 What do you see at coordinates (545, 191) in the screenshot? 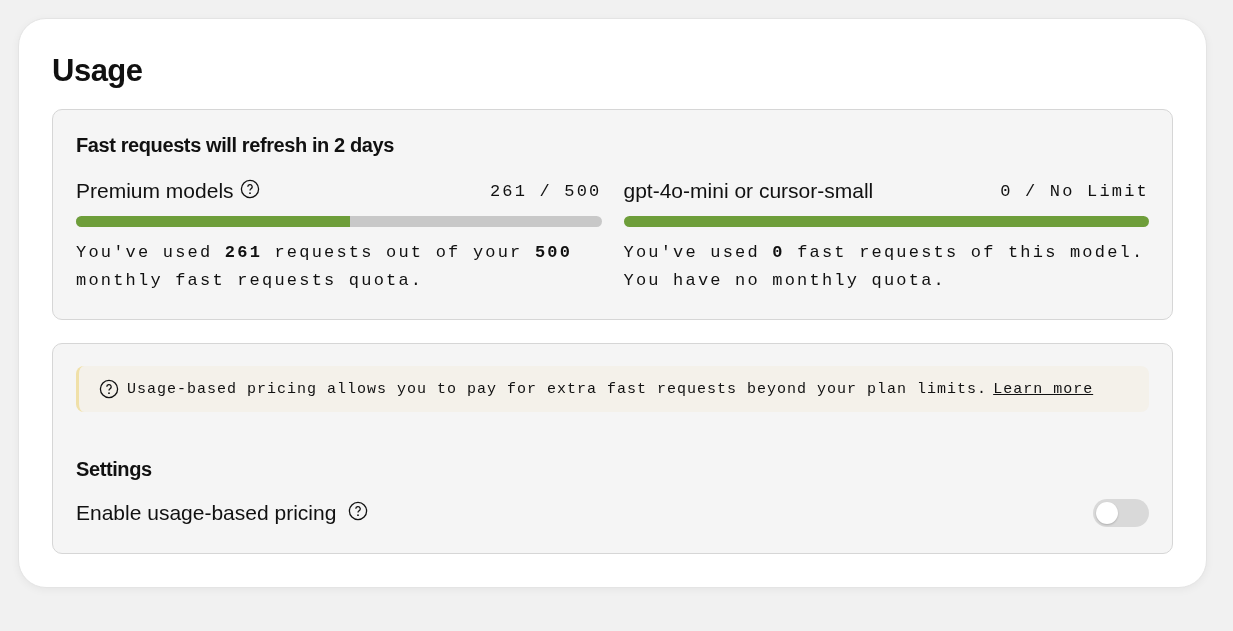
I see `request-count: 261 / 500` at bounding box center [545, 191].